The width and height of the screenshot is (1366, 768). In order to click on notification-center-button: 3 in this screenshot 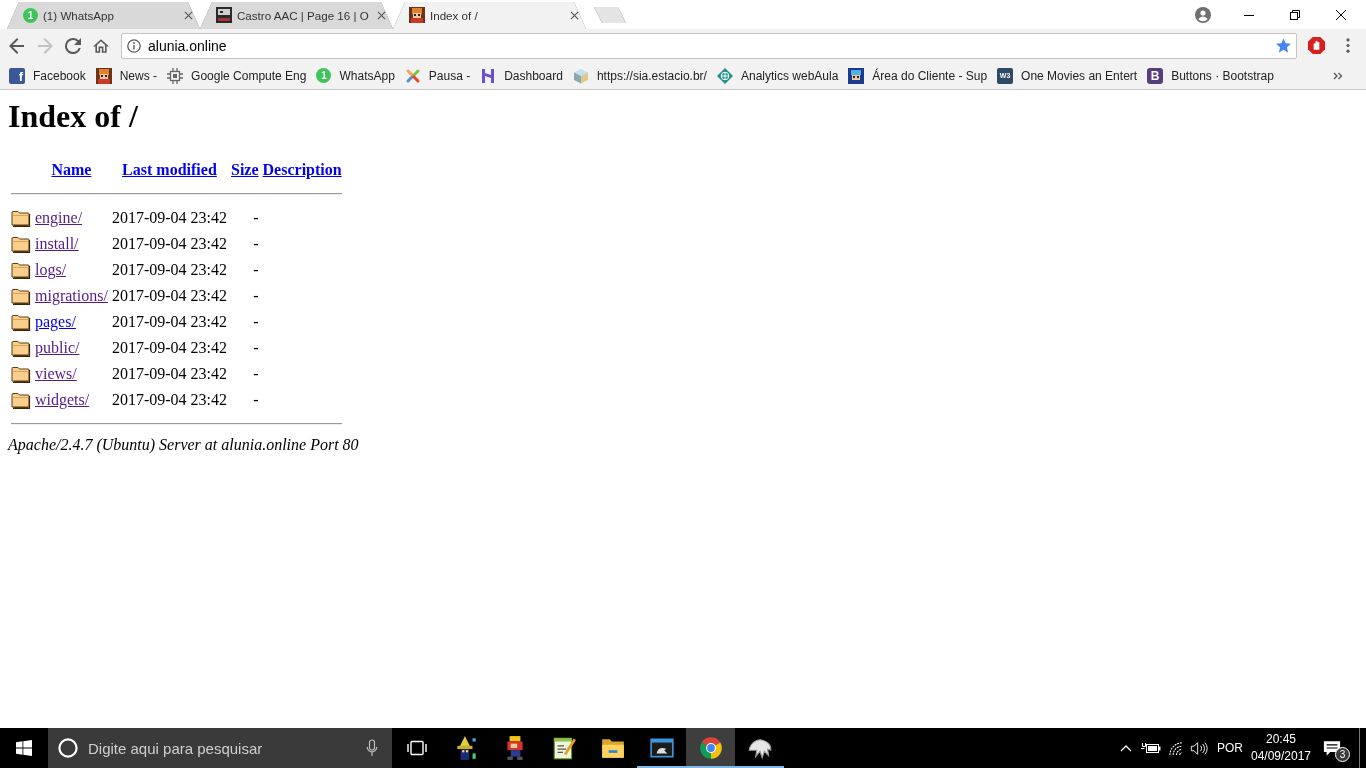, I will do `click(1335, 748)`.